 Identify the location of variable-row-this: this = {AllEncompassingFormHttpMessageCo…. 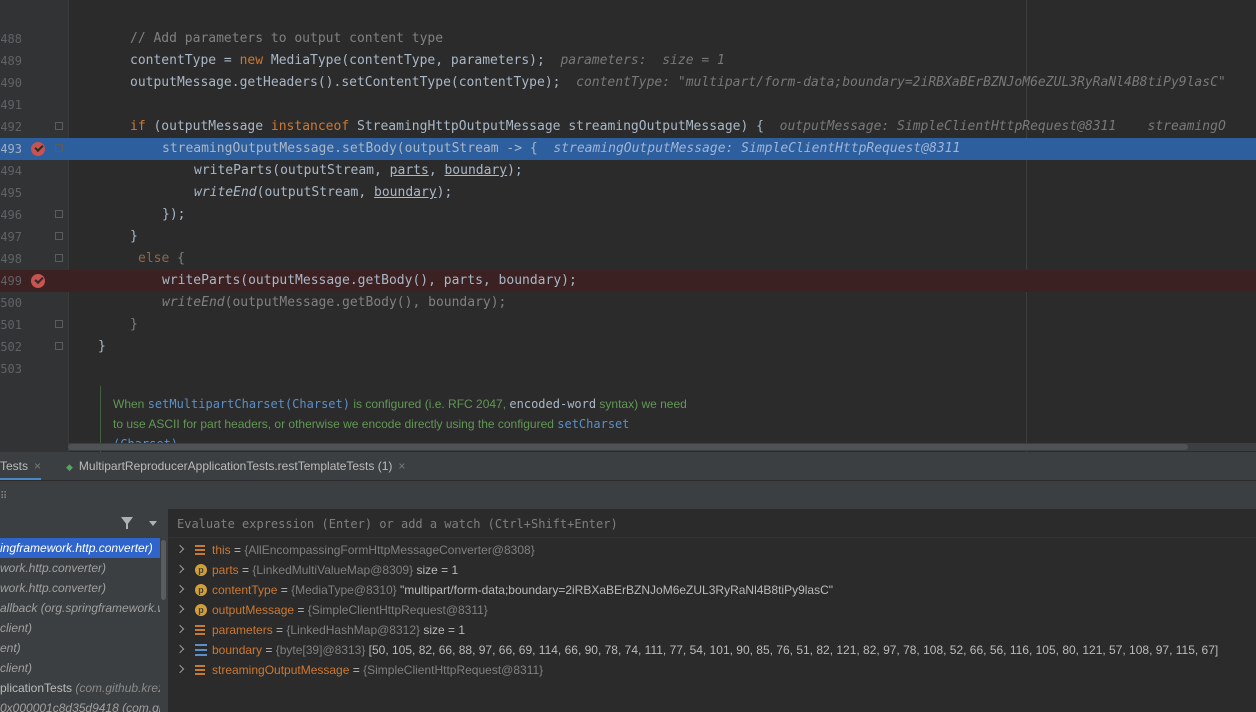
(712, 550).